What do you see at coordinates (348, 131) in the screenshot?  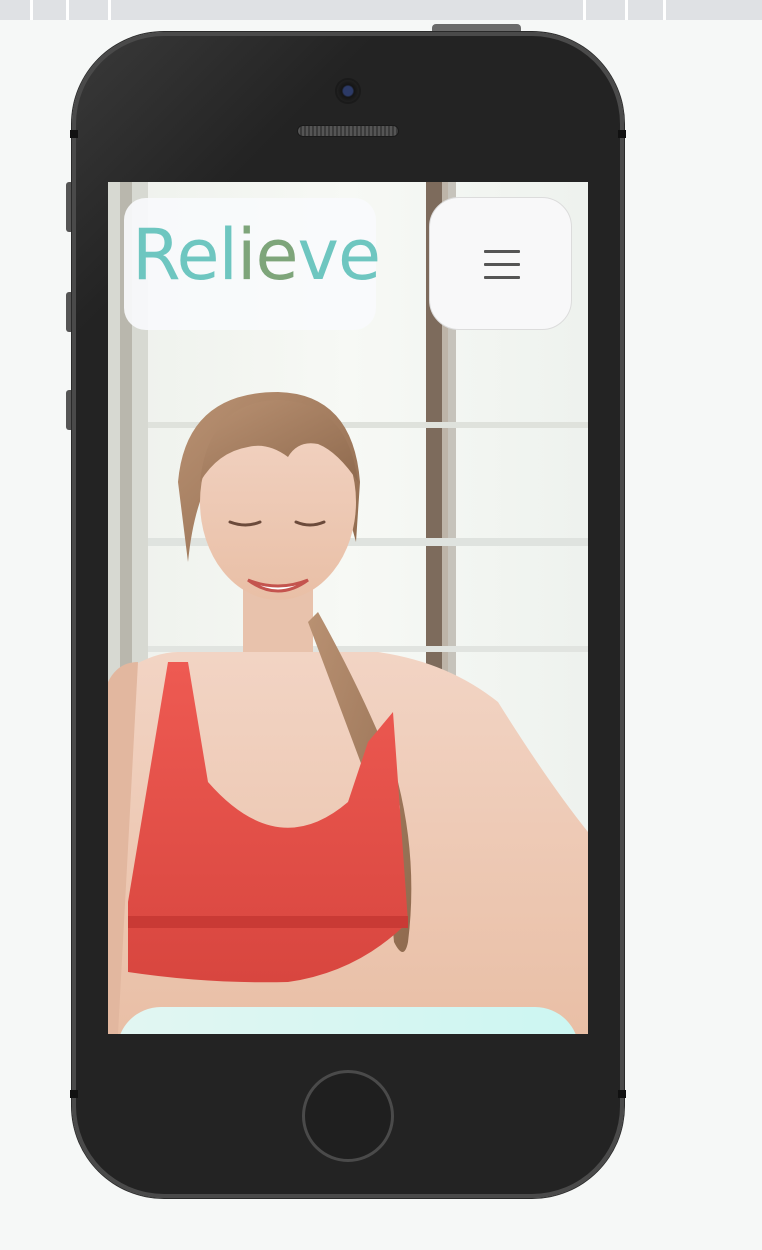 I see `earpiece-speaker` at bounding box center [348, 131].